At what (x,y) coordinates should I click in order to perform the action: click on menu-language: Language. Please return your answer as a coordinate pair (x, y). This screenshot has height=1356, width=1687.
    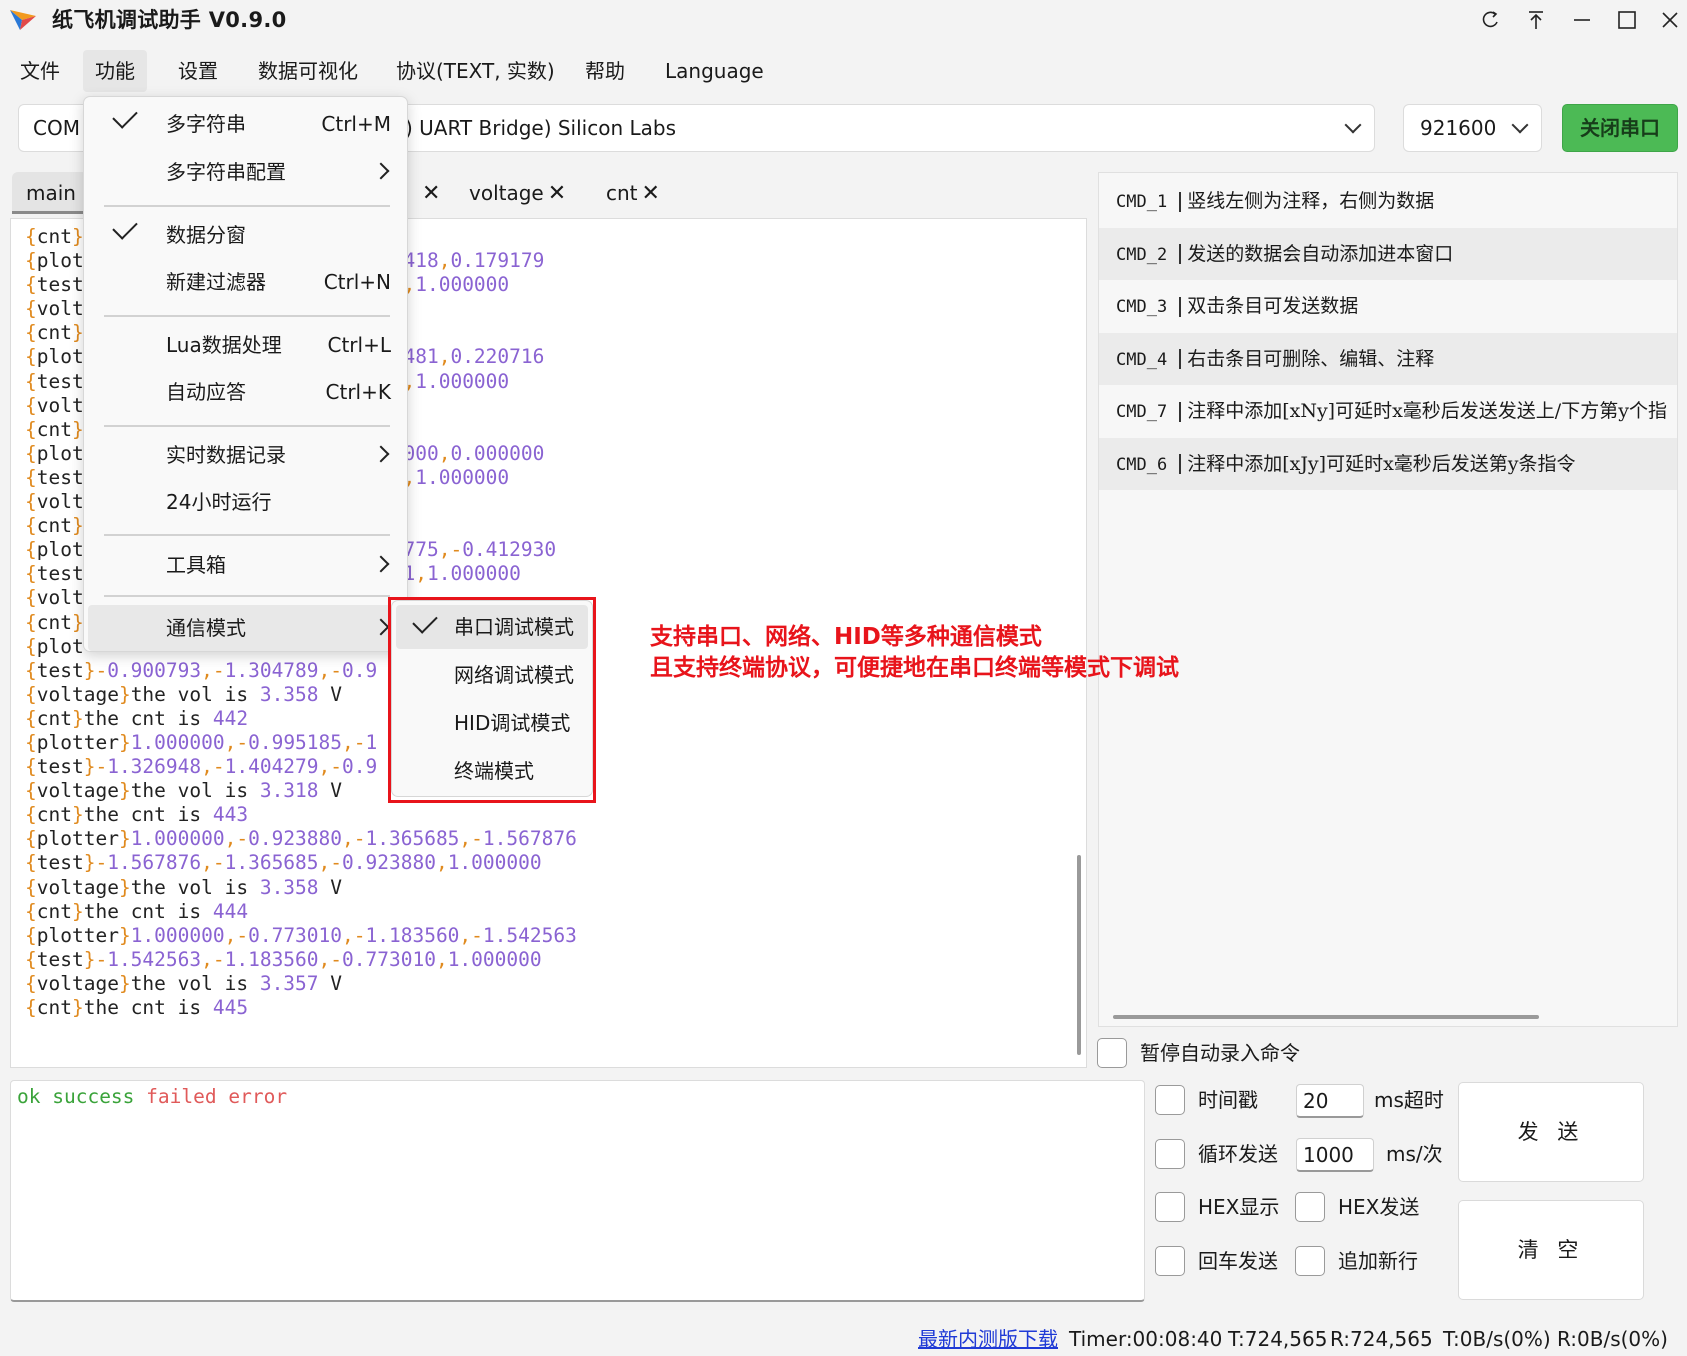
    Looking at the image, I should click on (714, 71).